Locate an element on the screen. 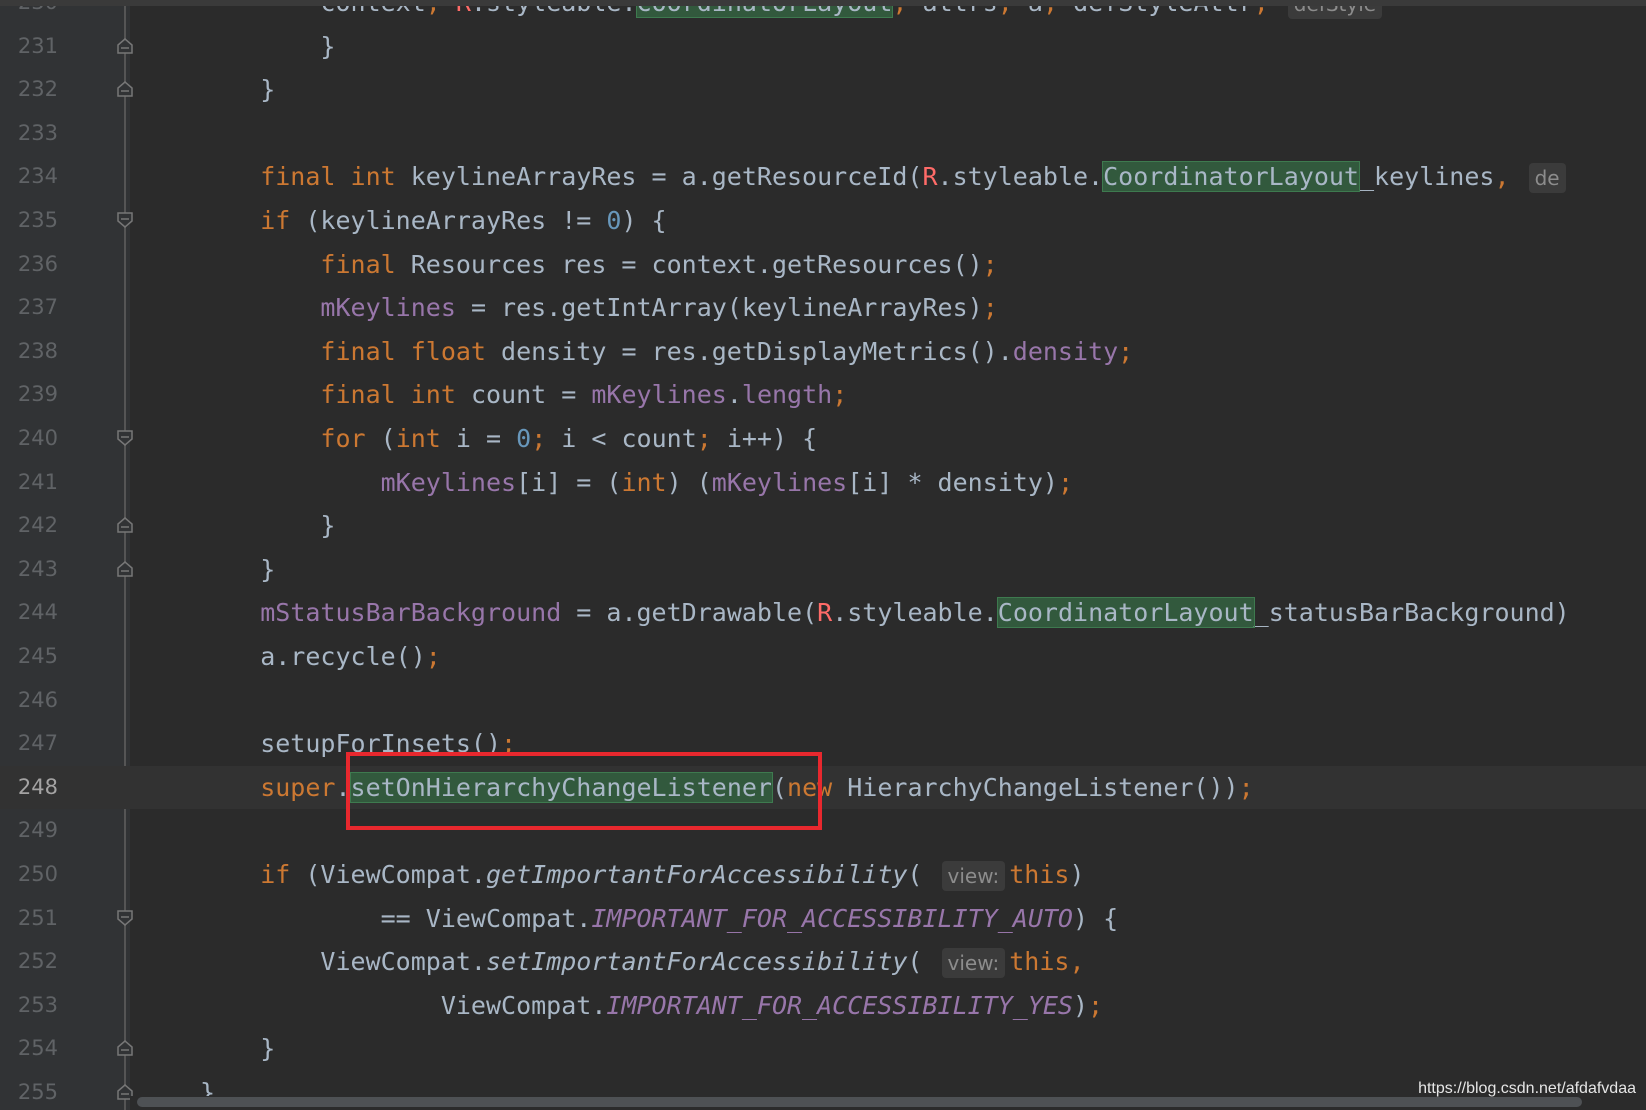 This screenshot has height=1110, width=1646. code-text: if (keylineArrayRes != 0) { is located at coordinates (433, 221).